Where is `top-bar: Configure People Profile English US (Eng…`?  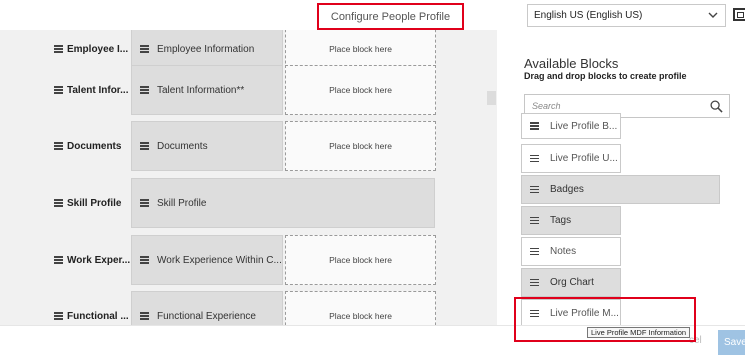 top-bar: Configure People Profile English US (Eng… is located at coordinates (372, 15).